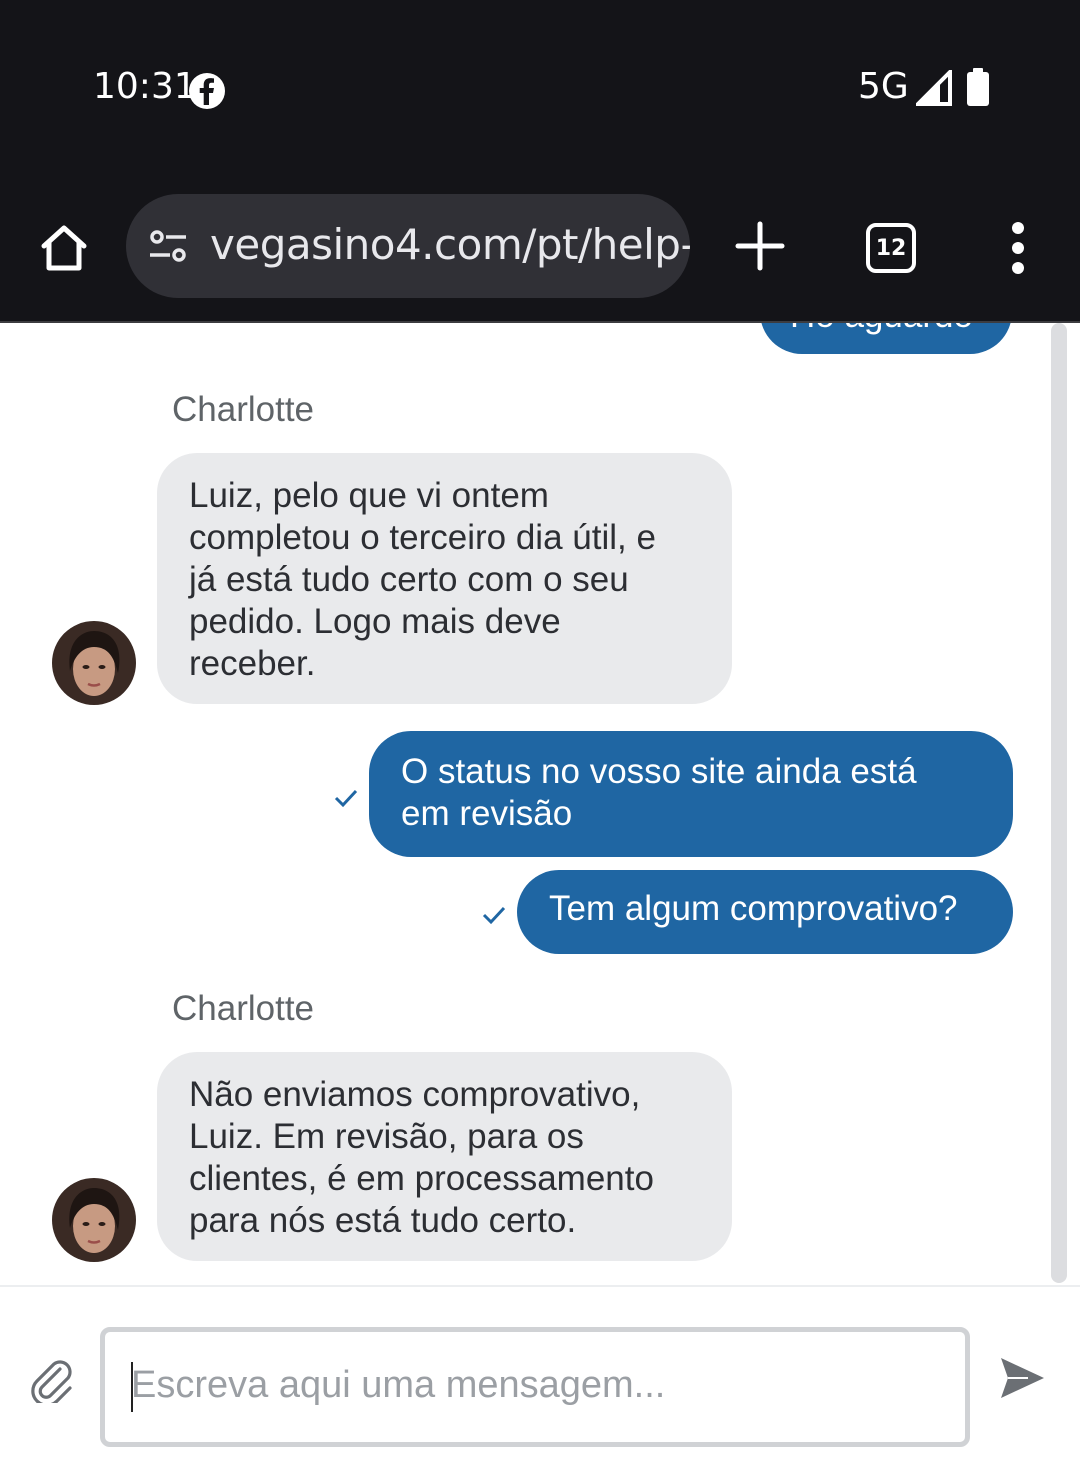 The height and width of the screenshot is (1463, 1080). What do you see at coordinates (978, 87) in the screenshot?
I see `battery-icon` at bounding box center [978, 87].